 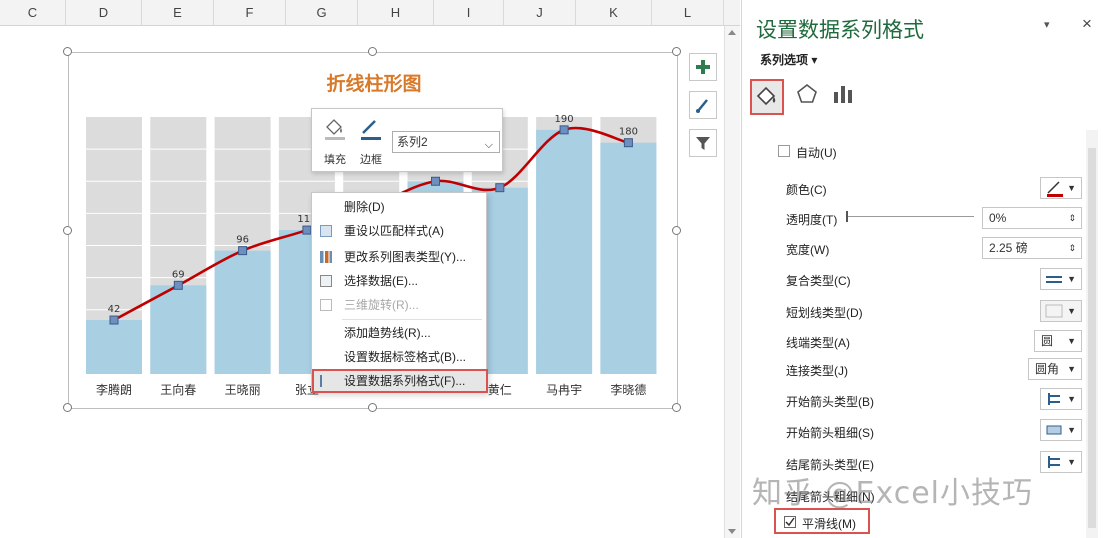 What do you see at coordinates (178, 389) in the screenshot?
I see `category-label: 王向春` at bounding box center [178, 389].